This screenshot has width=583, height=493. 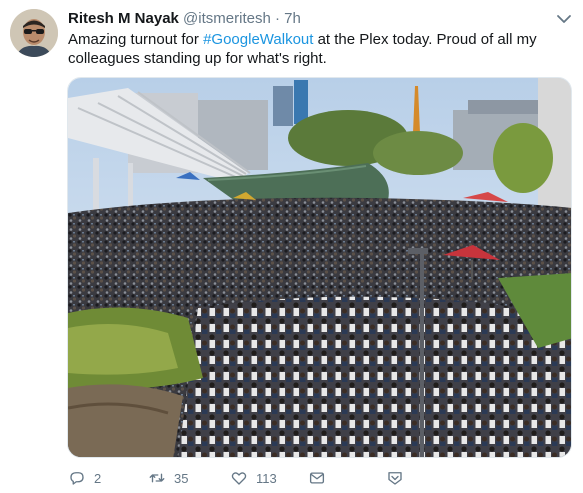 What do you see at coordinates (317, 478) in the screenshot?
I see `envelope-icon` at bounding box center [317, 478].